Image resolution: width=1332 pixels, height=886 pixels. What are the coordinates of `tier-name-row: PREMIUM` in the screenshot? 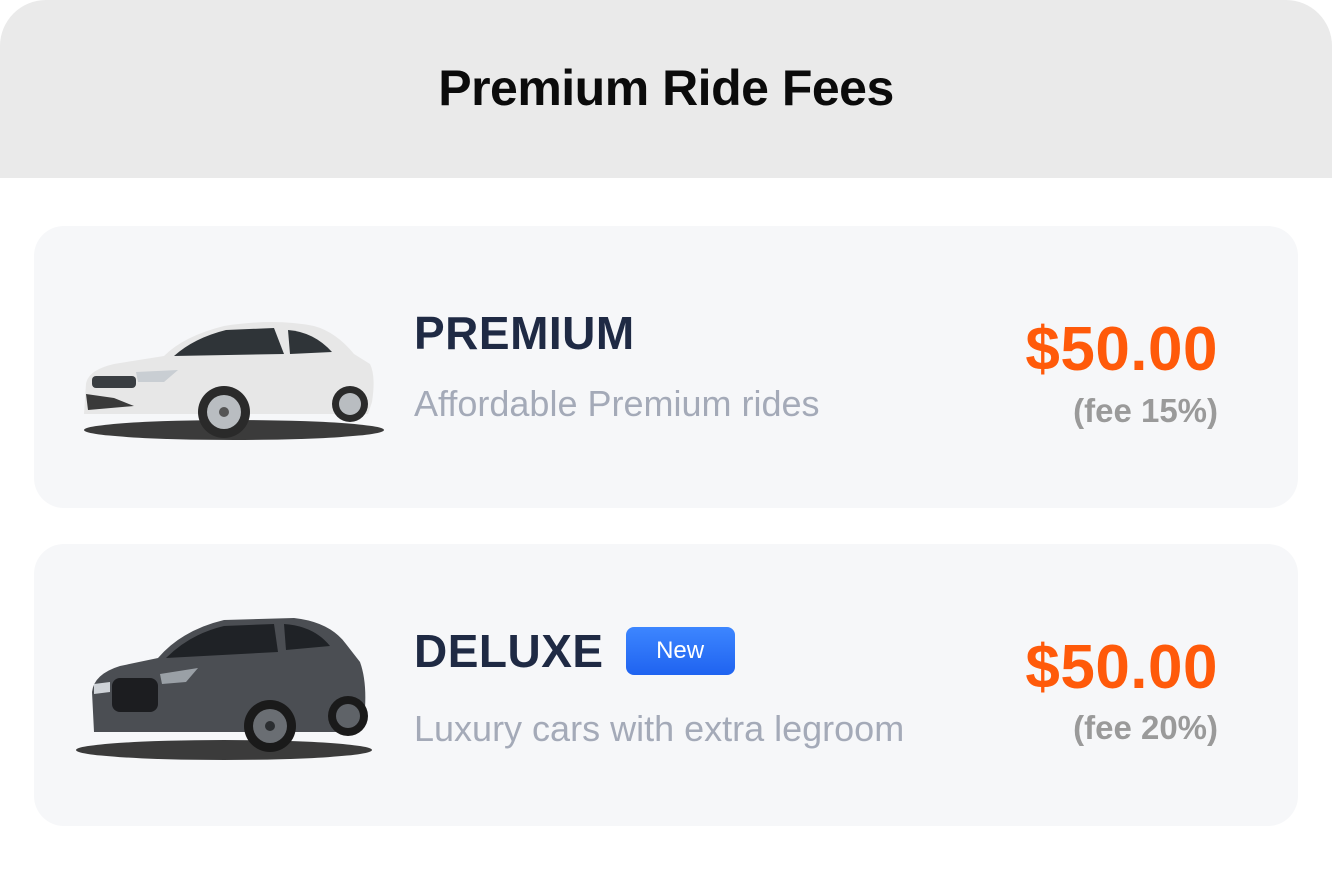 It's located at (524, 333).